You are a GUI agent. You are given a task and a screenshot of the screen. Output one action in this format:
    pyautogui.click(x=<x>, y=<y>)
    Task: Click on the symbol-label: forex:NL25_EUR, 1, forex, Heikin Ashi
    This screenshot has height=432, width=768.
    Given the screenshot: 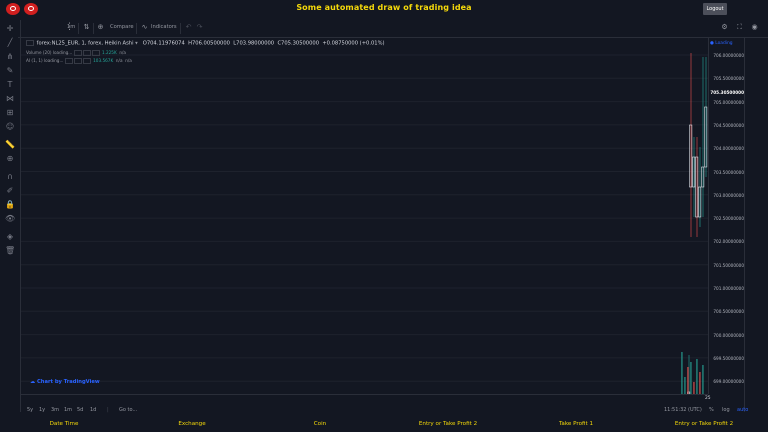 What is the action you would take?
    pyautogui.click(x=85, y=44)
    